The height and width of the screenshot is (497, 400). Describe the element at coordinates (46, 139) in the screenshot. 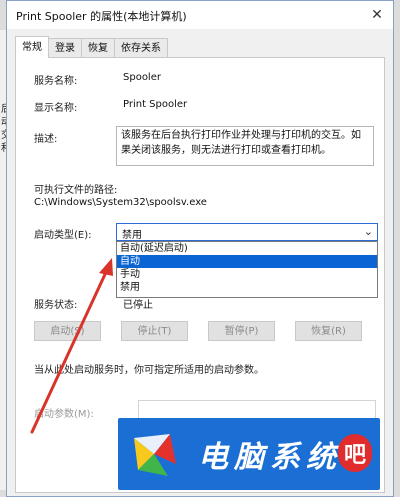

I see `description-label: 描述:` at that location.